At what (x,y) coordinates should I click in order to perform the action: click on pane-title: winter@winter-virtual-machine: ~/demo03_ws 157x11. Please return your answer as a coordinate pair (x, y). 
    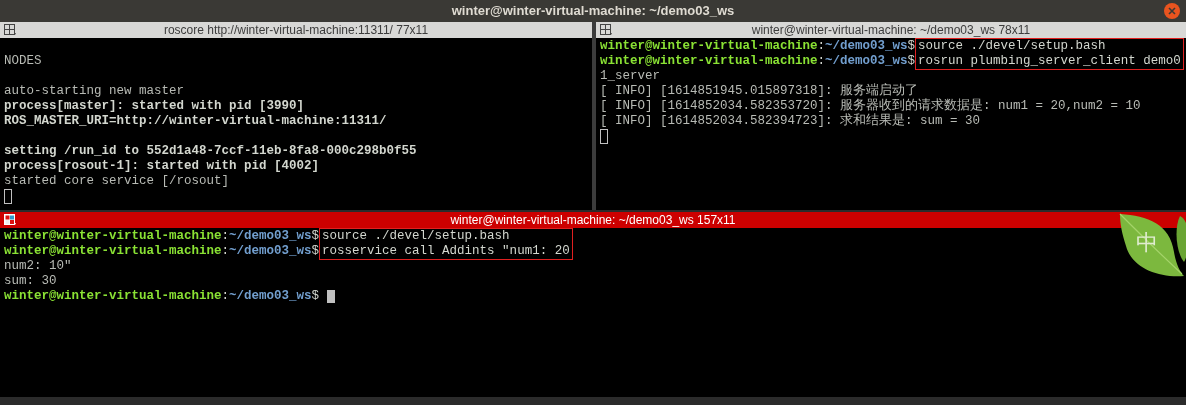
    Looking at the image, I should click on (593, 220).